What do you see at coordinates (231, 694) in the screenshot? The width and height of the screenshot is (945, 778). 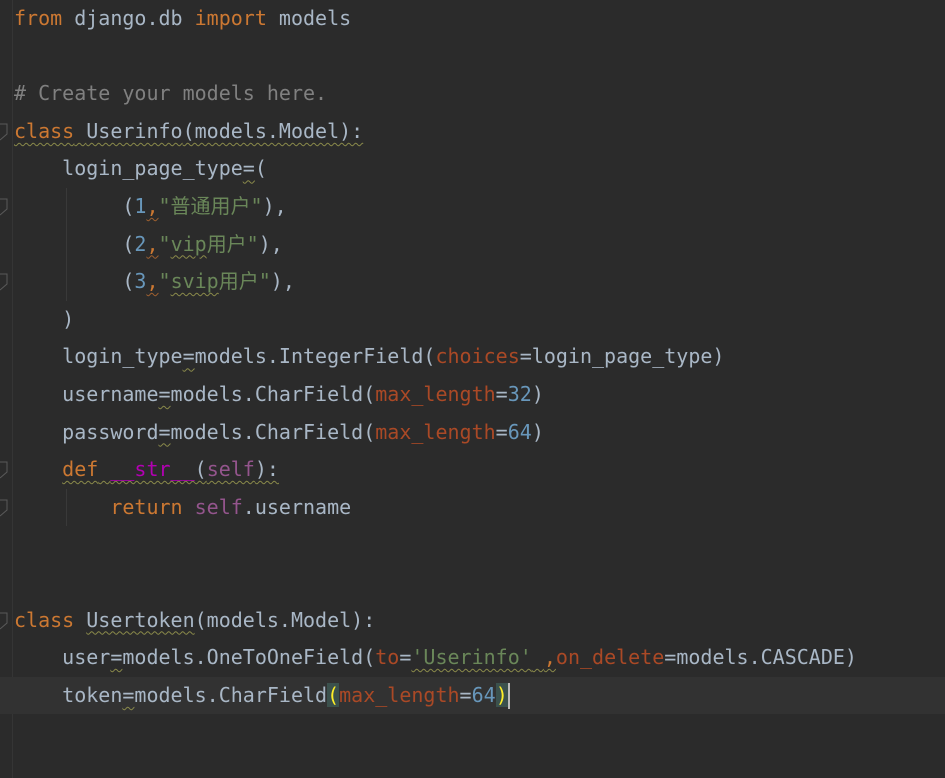 I see `code-token: models.CharField` at bounding box center [231, 694].